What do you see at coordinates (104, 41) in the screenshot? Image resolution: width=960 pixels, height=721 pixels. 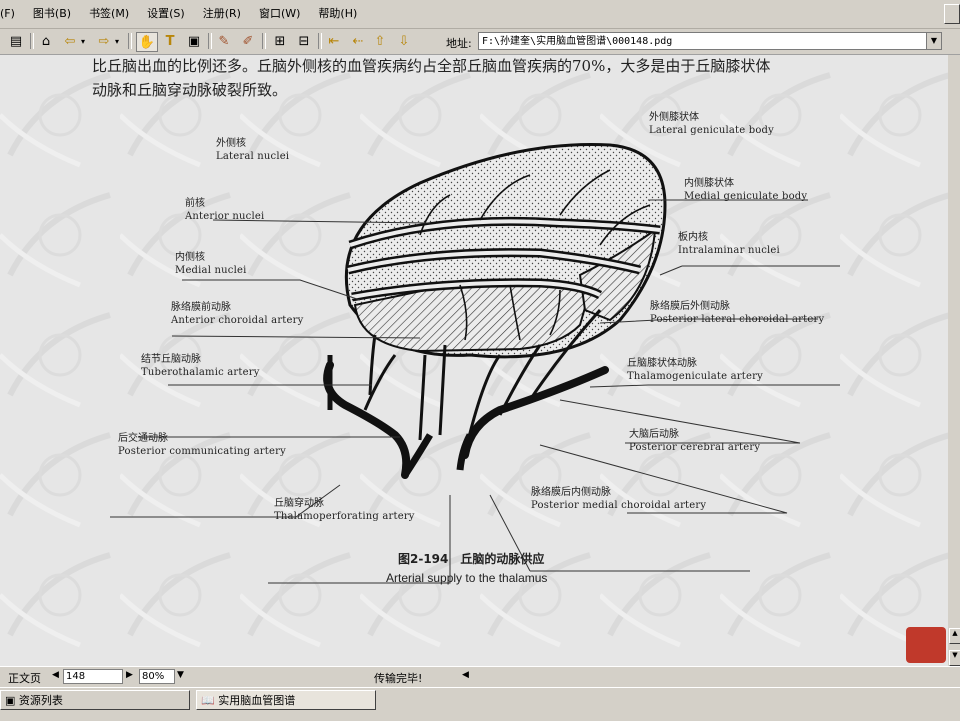 I see `forward-icon: ⇨` at bounding box center [104, 41].